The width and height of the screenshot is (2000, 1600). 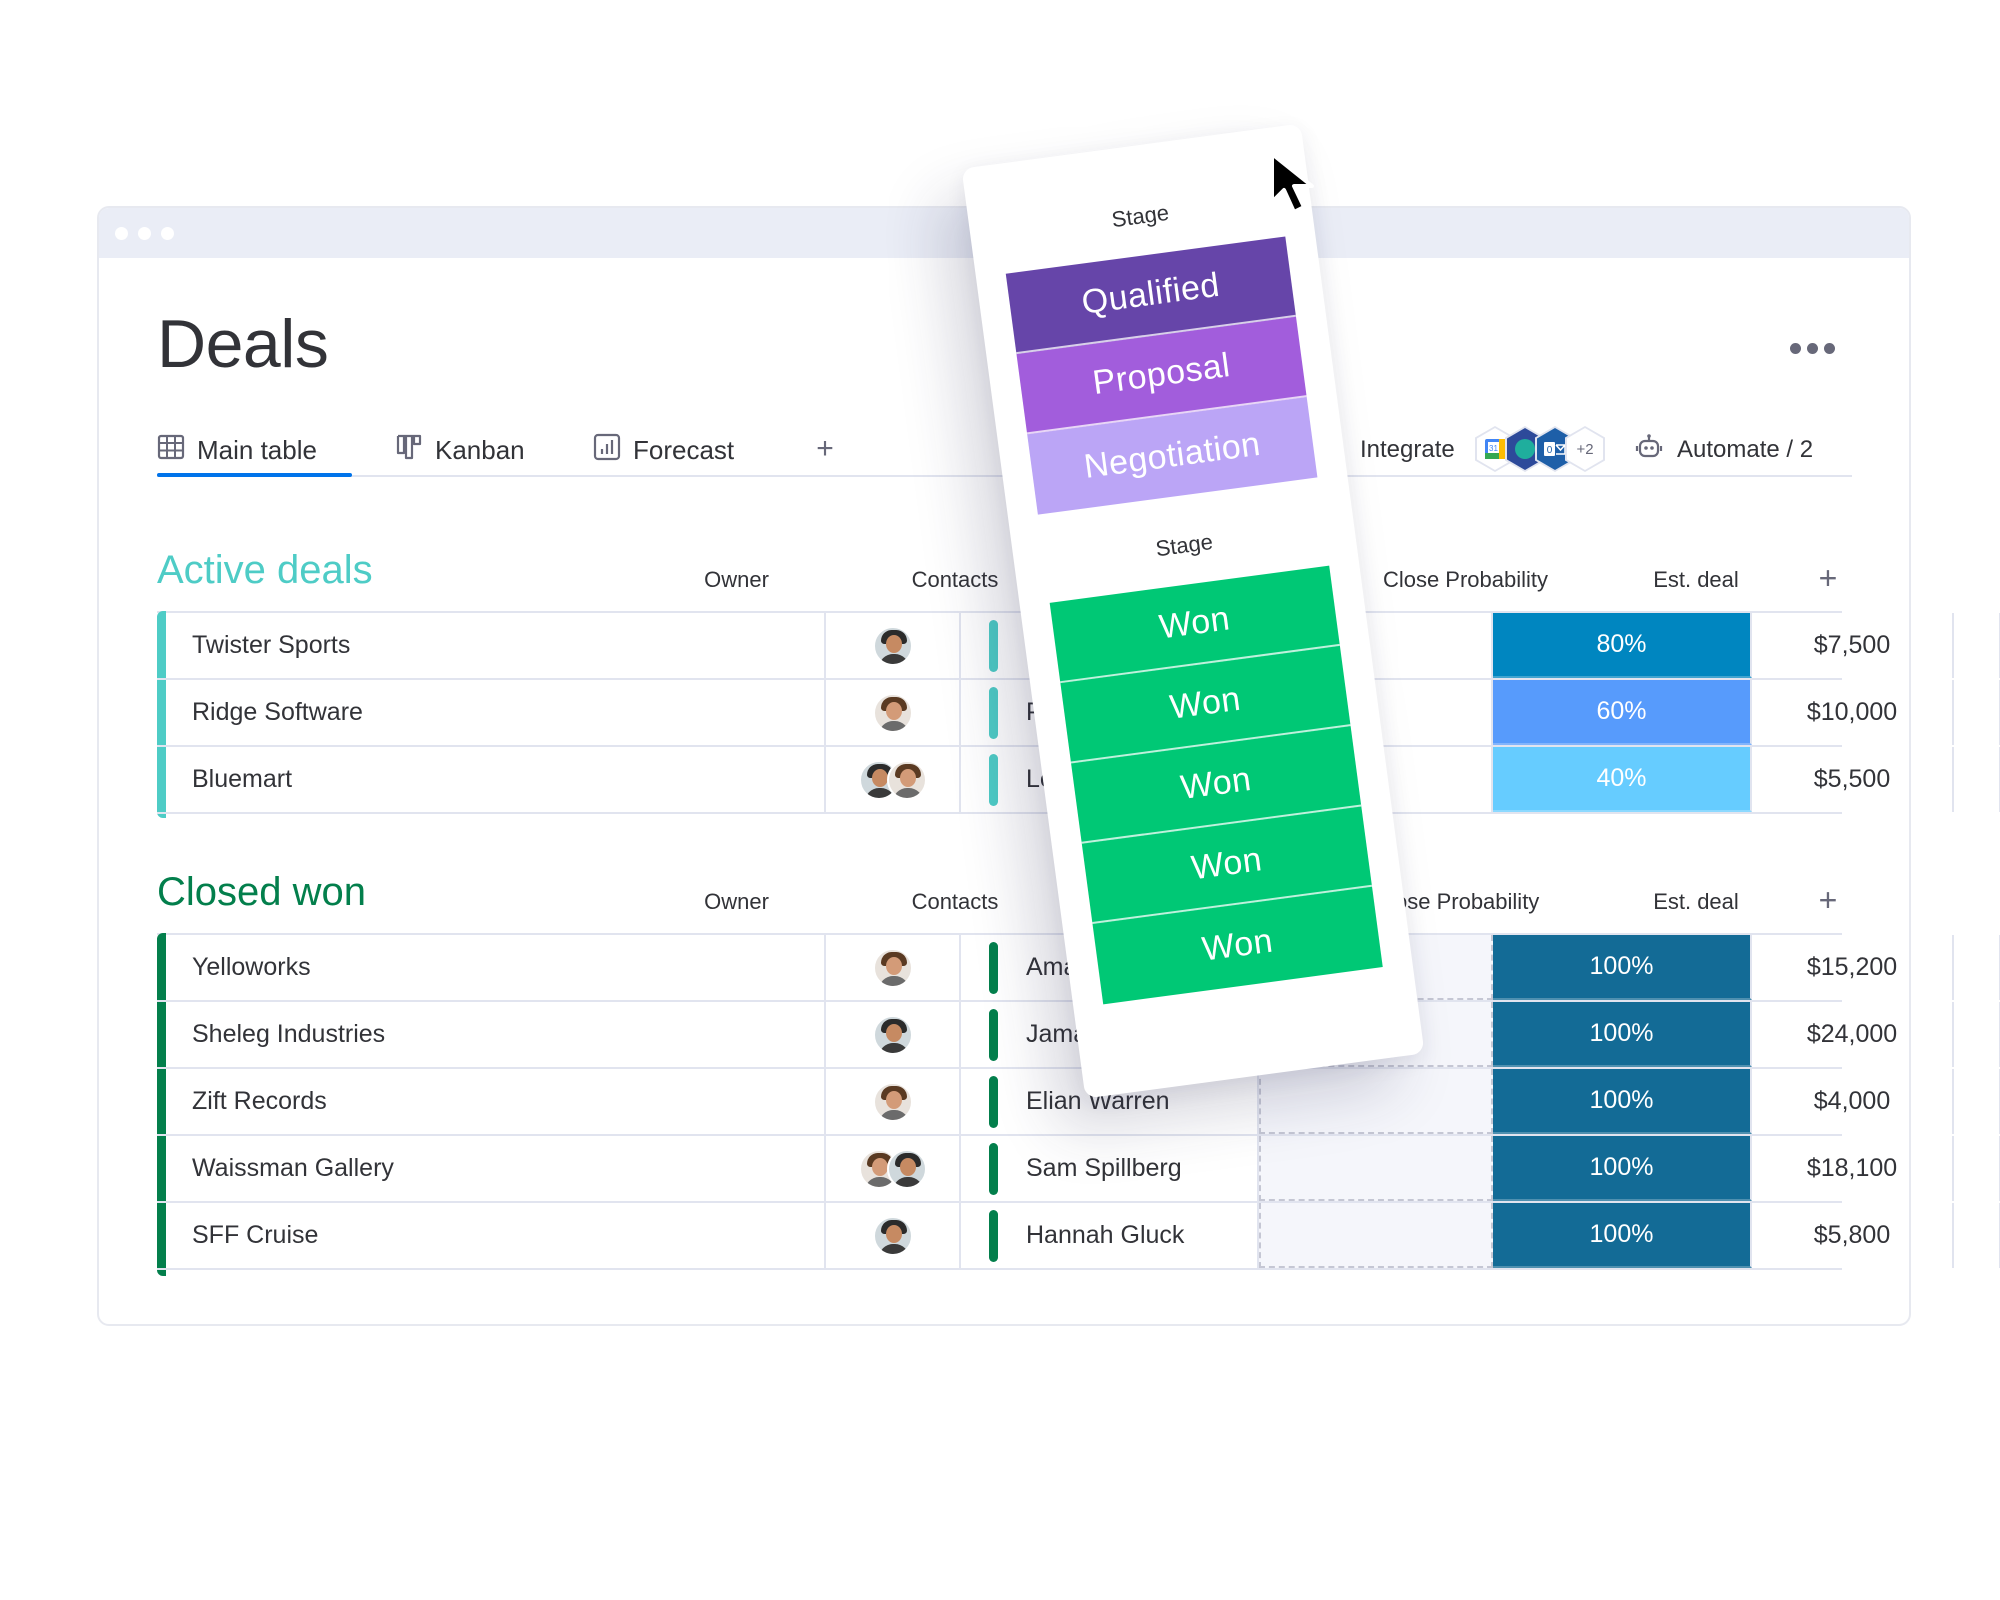 What do you see at coordinates (496, 712) in the screenshot?
I see `deal-name-cell: Ridge Software` at bounding box center [496, 712].